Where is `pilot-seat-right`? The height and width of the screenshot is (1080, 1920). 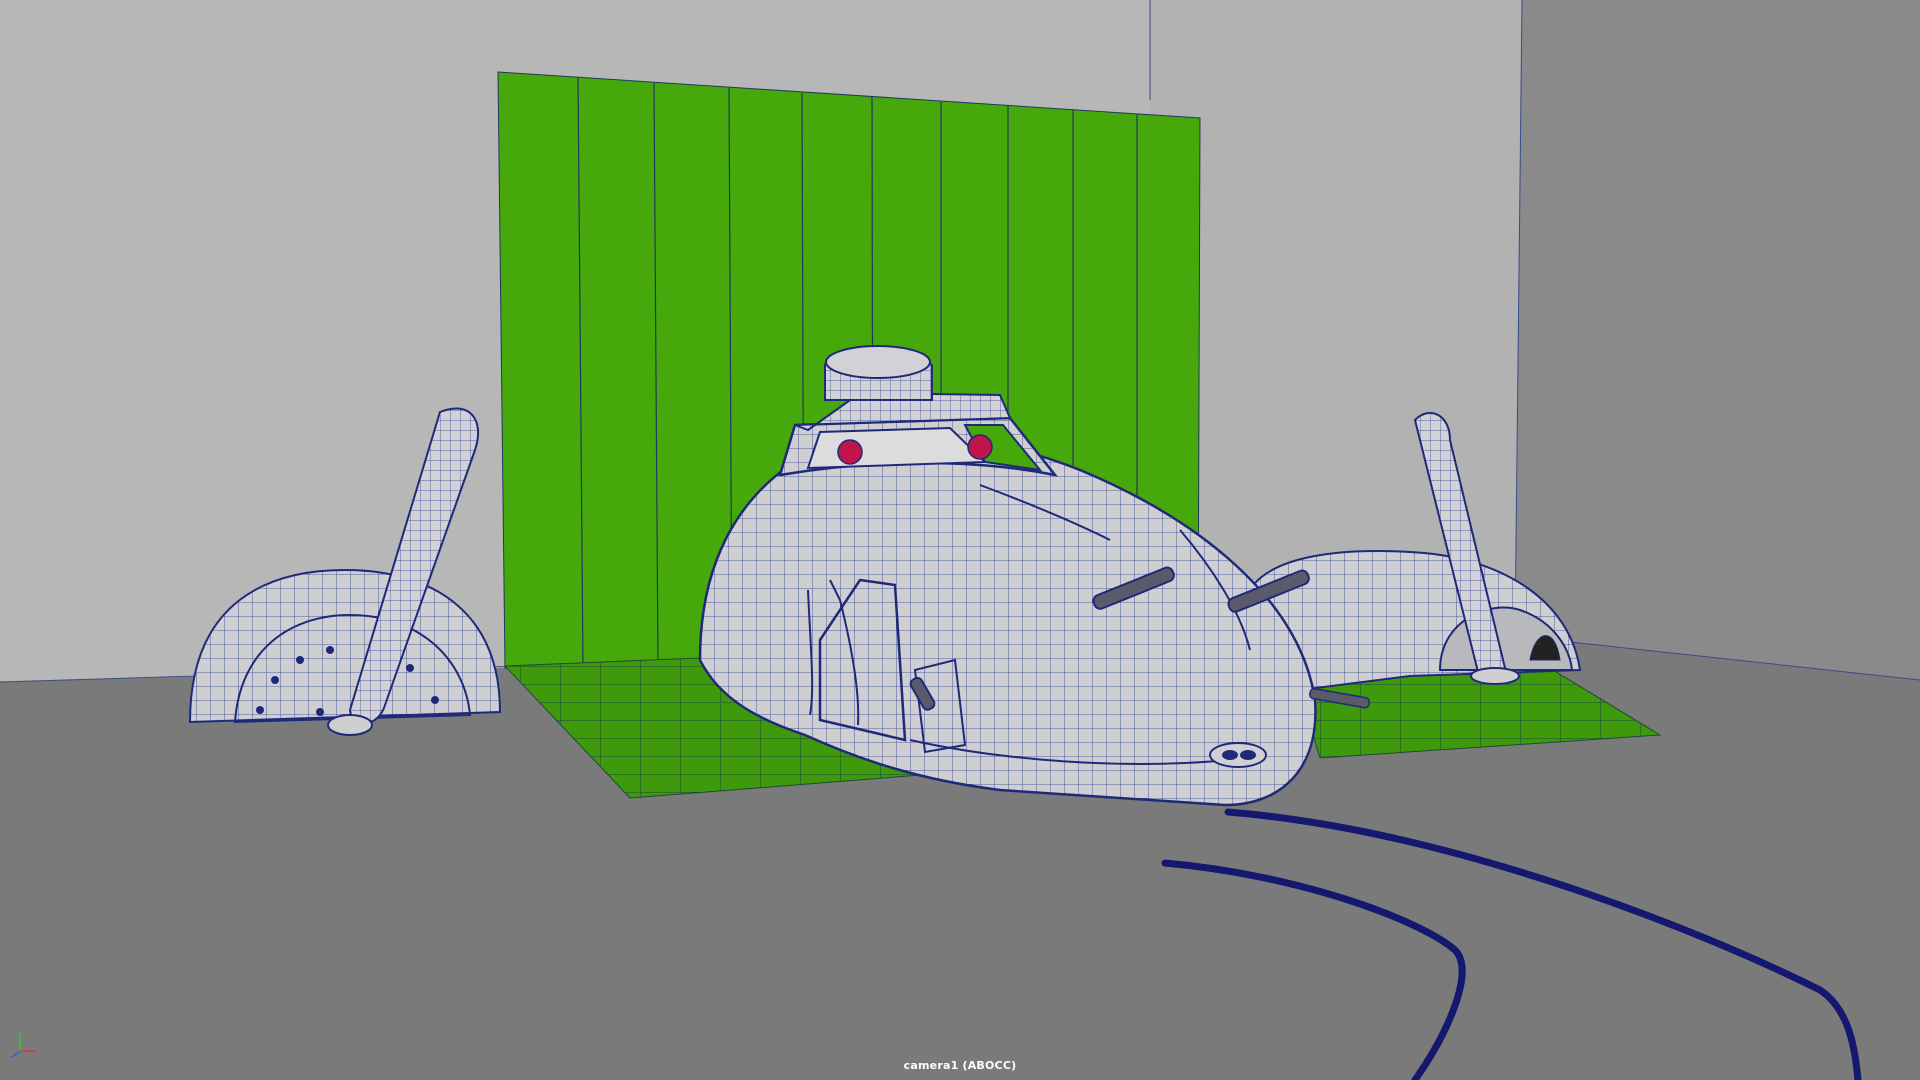 pilot-seat-right is located at coordinates (980, 447).